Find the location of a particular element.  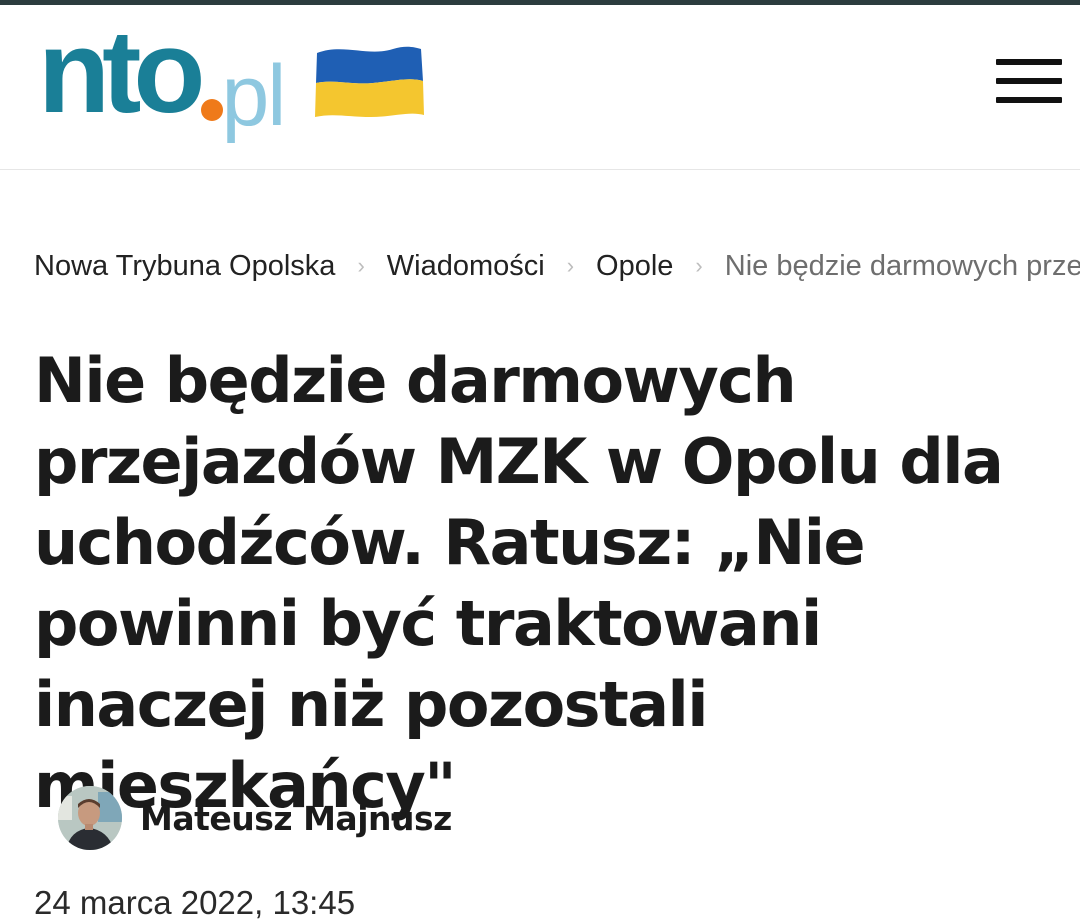

author-byline: Mateusz Majnusz is located at coordinates (255, 818).